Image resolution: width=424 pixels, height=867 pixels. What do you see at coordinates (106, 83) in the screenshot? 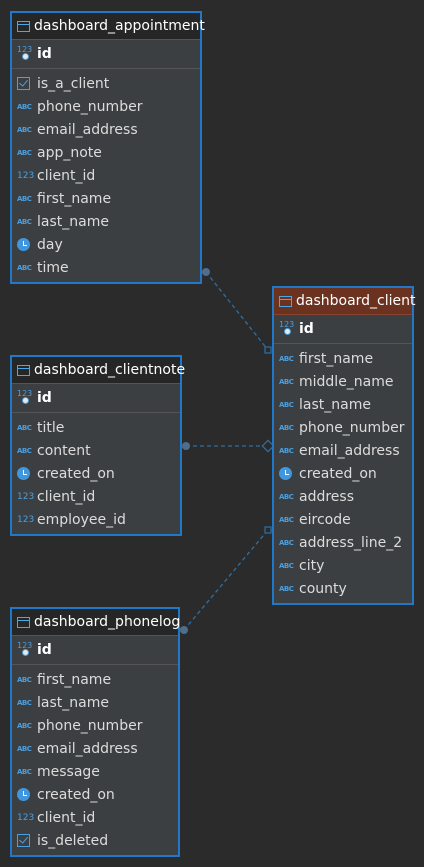
I see `table-column-row: is_a_client` at bounding box center [106, 83].